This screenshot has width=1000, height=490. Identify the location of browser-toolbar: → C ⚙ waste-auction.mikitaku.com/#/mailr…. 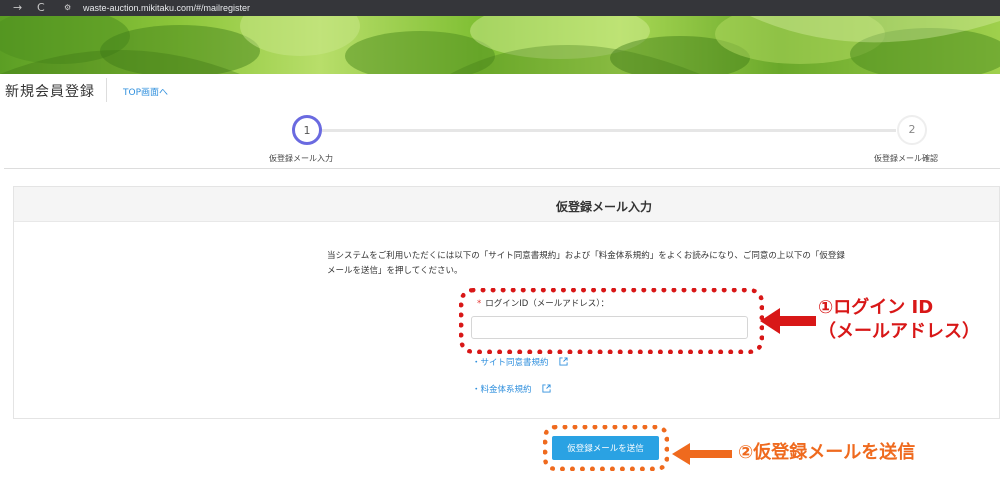
(500, 8).